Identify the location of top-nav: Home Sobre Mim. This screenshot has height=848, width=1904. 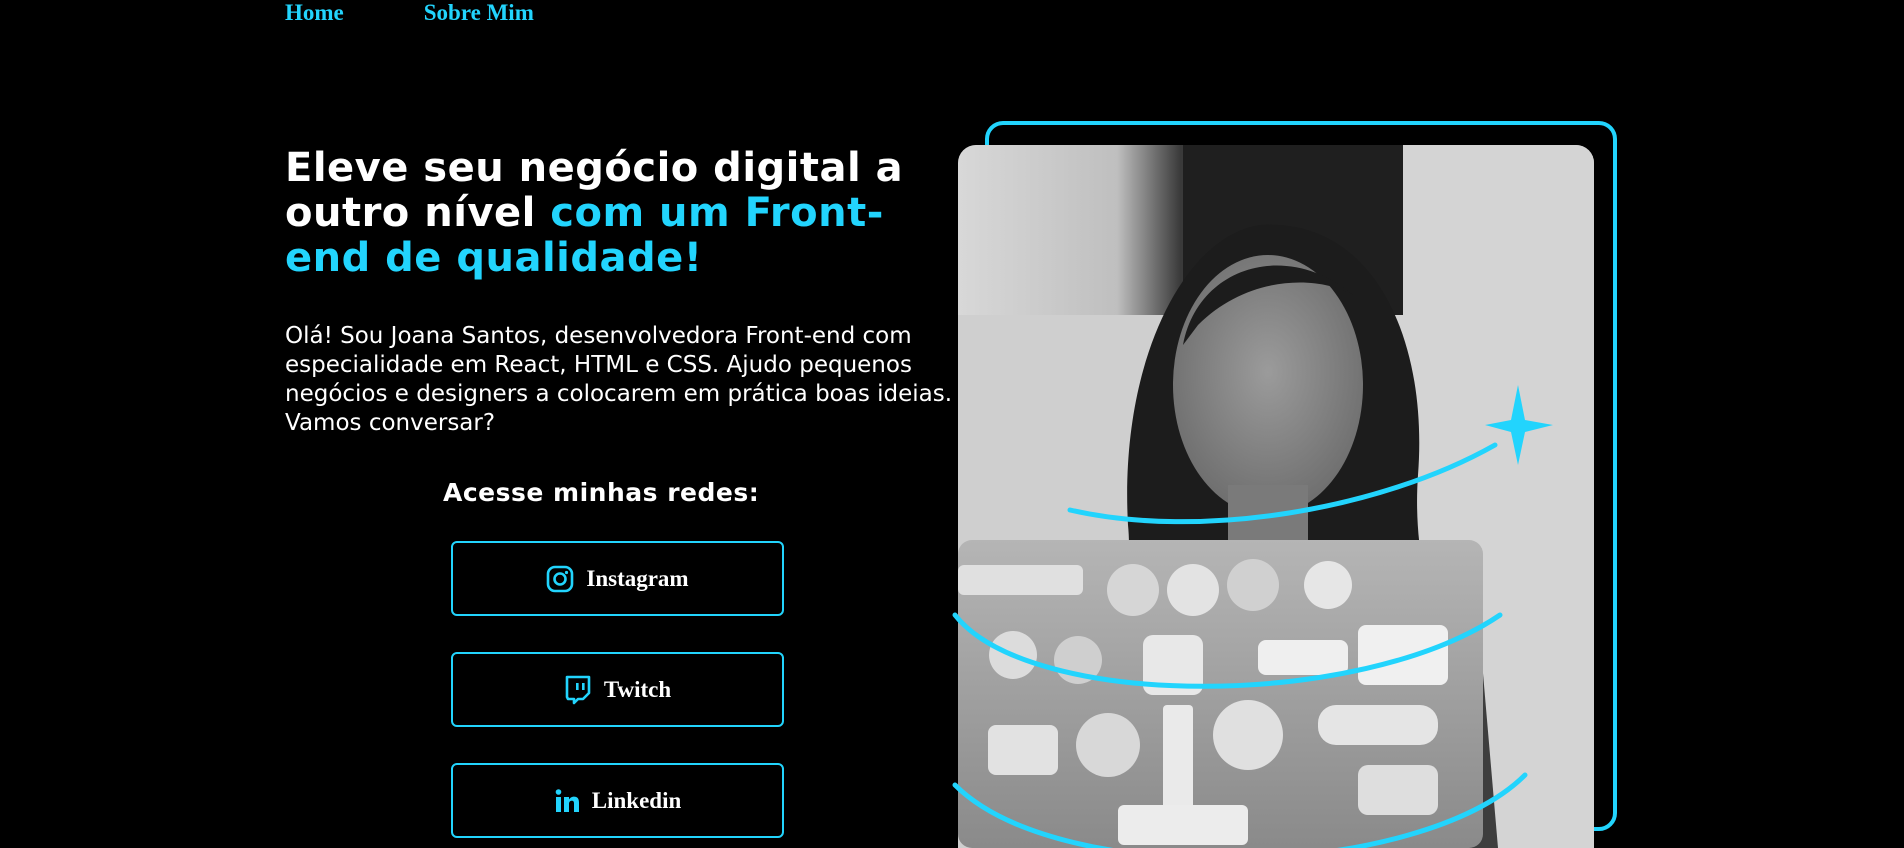
(409, 15).